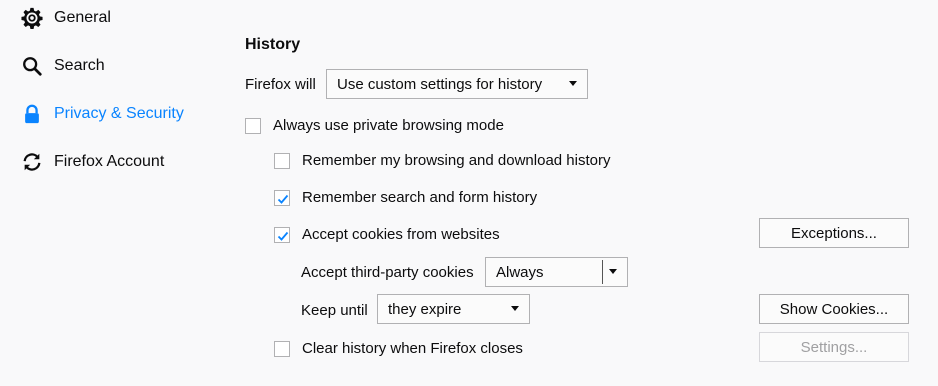 Image resolution: width=938 pixels, height=386 pixels. What do you see at coordinates (602, 272) in the screenshot?
I see `dropdown-divider` at bounding box center [602, 272].